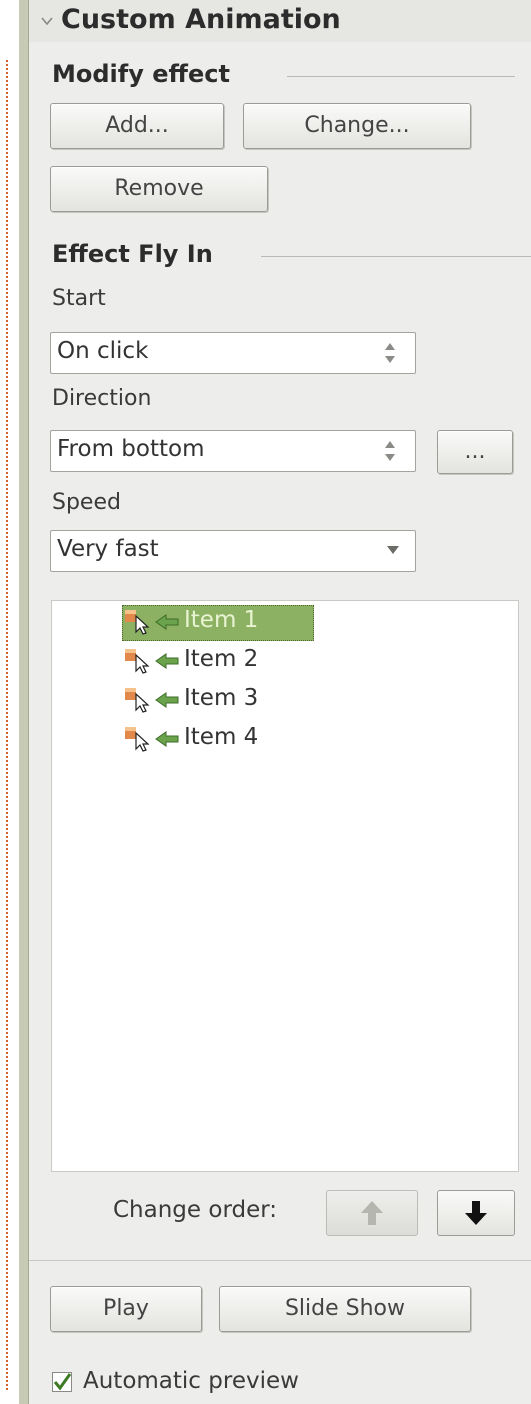 This screenshot has height=1404, width=531. What do you see at coordinates (233, 451) in the screenshot?
I see `direction-select: From bottom` at bounding box center [233, 451].